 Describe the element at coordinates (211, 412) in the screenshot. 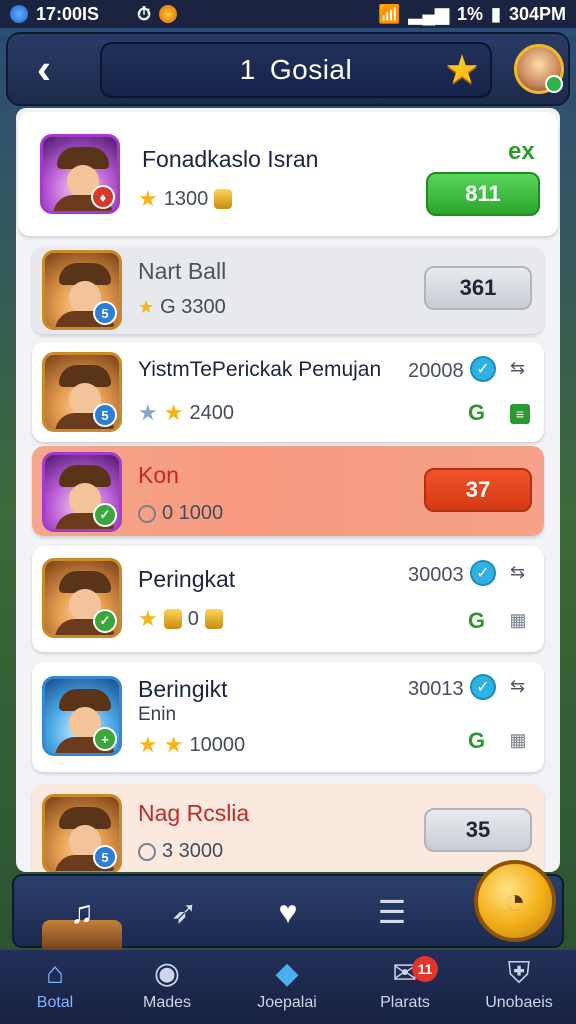

I see `stat-value: 2400` at that location.